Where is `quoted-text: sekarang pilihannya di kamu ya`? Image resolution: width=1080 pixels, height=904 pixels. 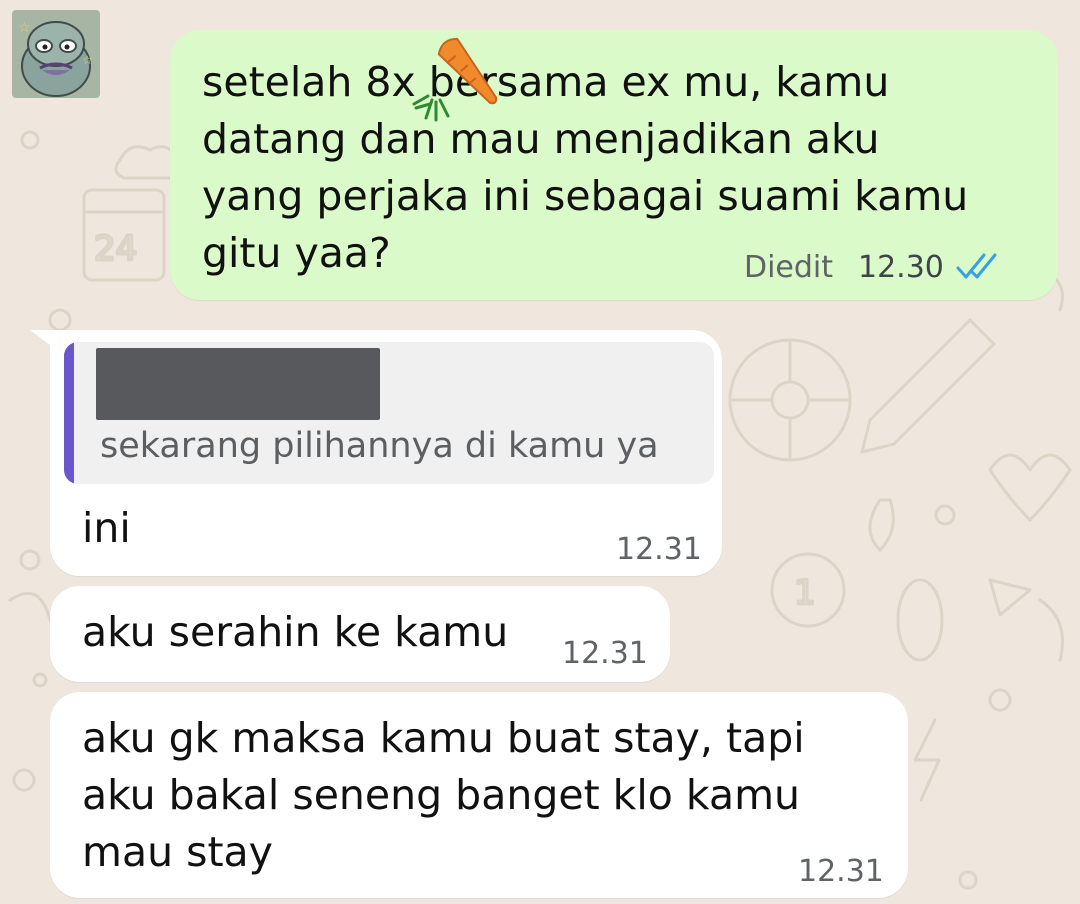 quoted-text: sekarang pilihannya di kamu ya is located at coordinates (379, 446).